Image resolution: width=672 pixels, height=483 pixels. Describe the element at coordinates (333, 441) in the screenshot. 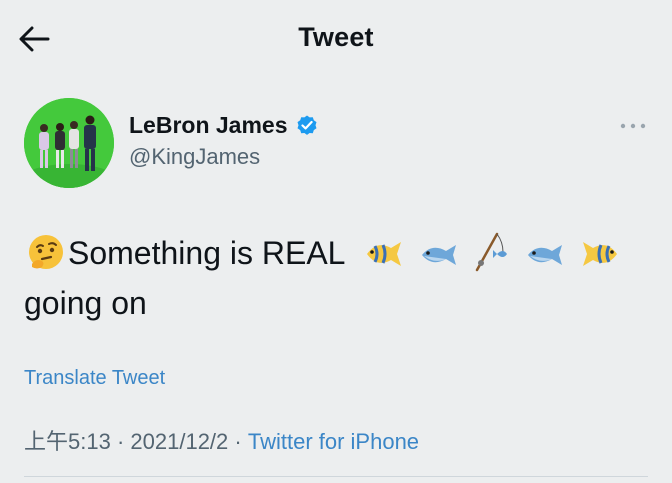

I see `tweet-source-link: Twitter for iPhone` at that location.